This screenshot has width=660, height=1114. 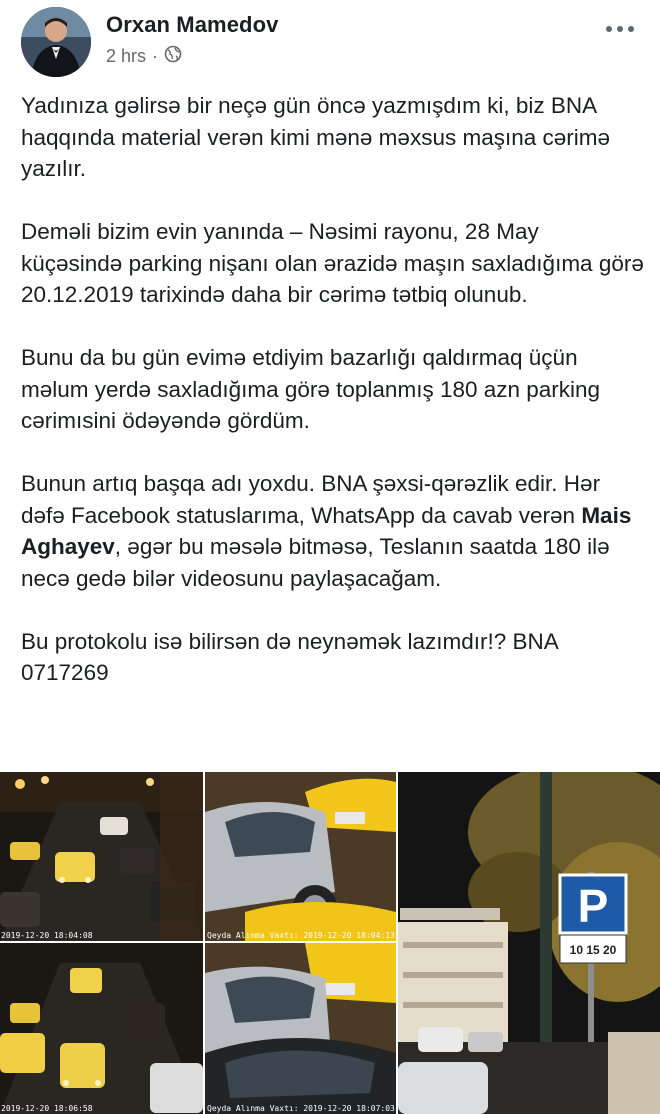 I want to click on photo-parking-sign-street: P 10 15 20, so click(x=529, y=943).